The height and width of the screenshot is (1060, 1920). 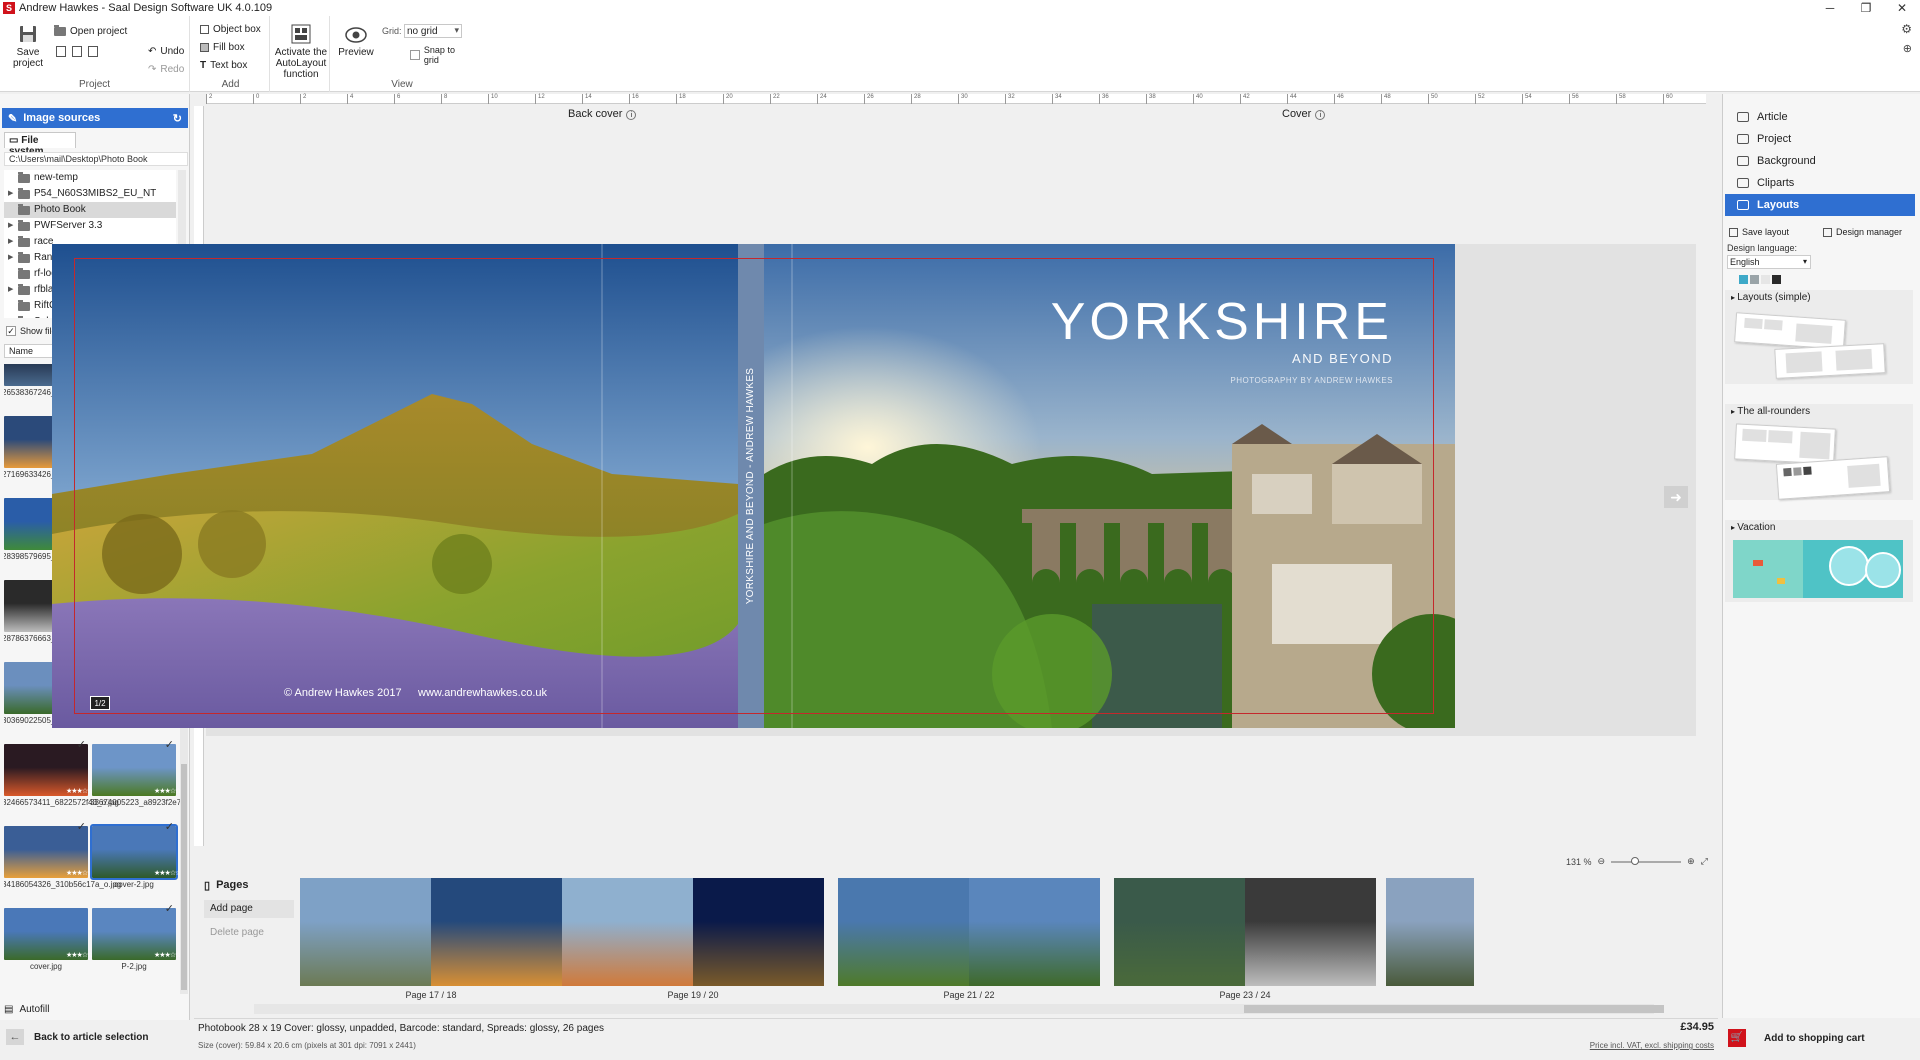 I want to click on delete-page-button: Delete page, so click(x=249, y=933).